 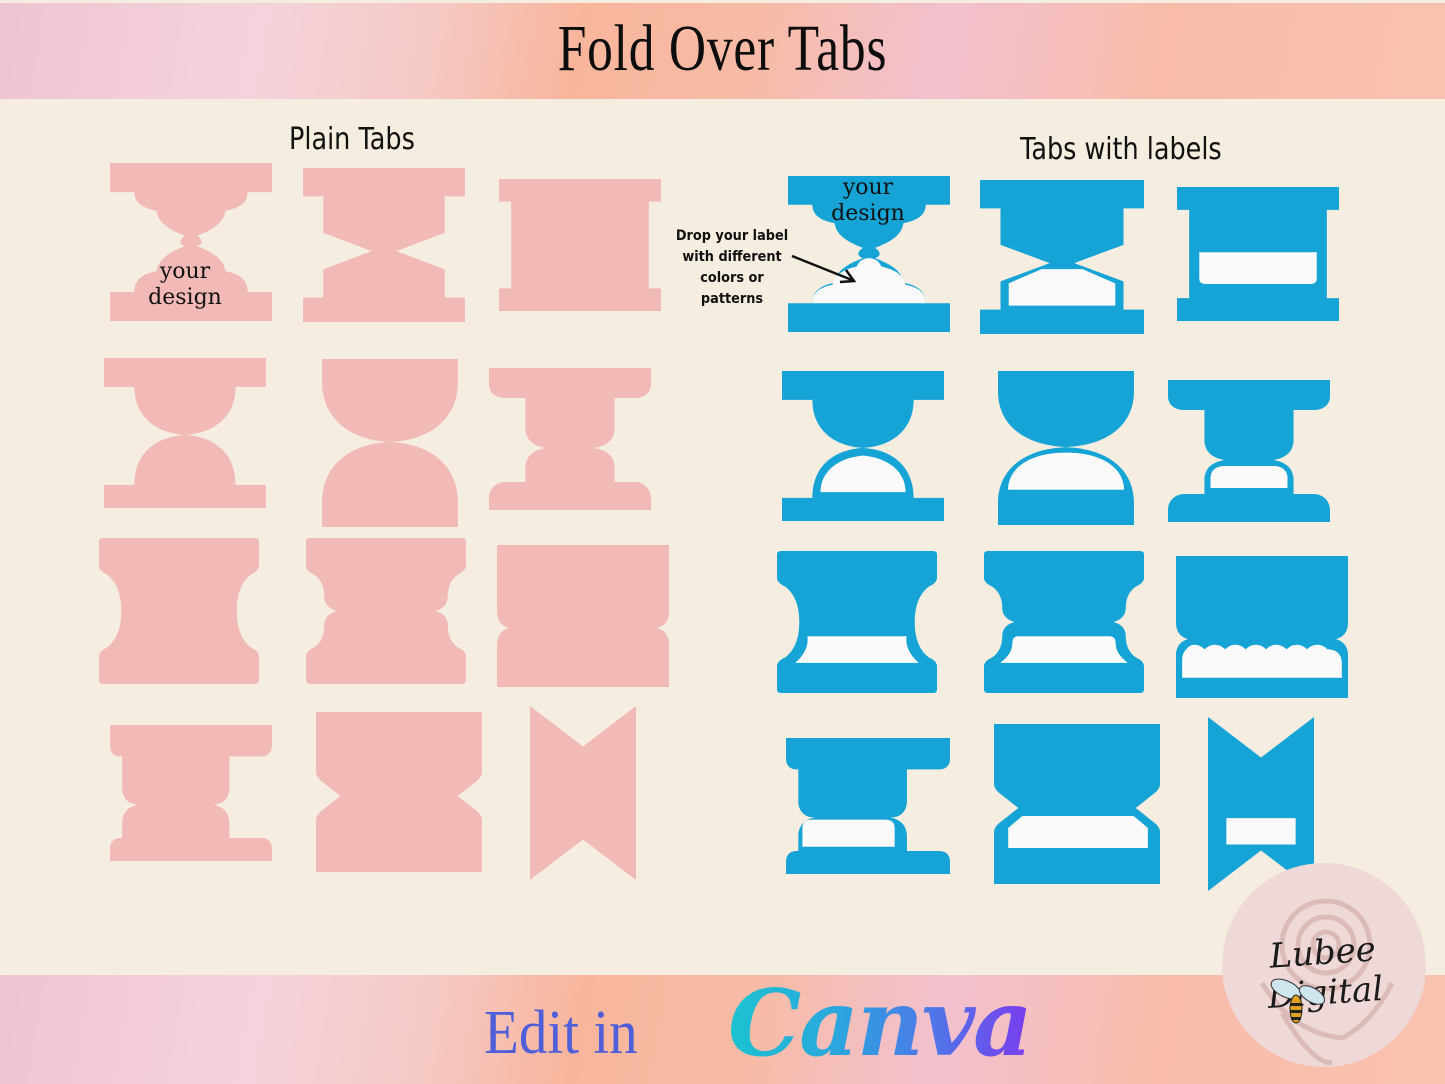 I want to click on plain-tab-v-notch-sides, so click(x=399, y=792).